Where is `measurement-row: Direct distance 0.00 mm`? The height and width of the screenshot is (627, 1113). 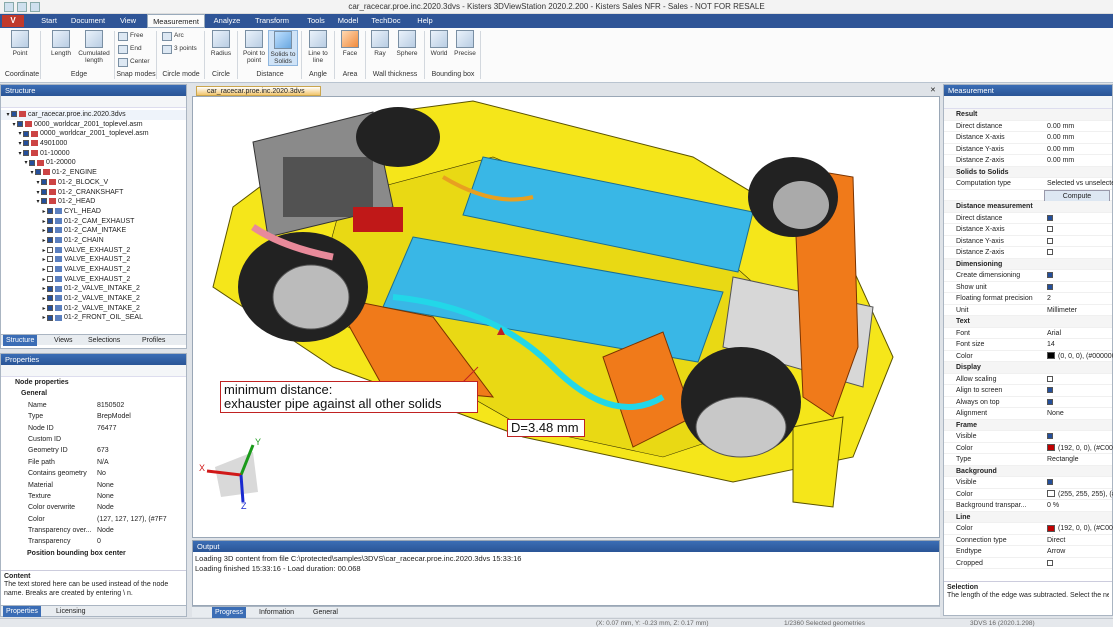 measurement-row: Direct distance 0.00 mm is located at coordinates (1028, 126).